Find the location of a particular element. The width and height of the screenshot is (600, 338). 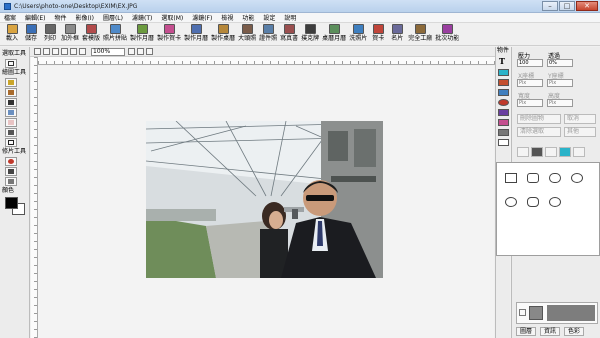

frame-object-icon is located at coordinates (503, 82).